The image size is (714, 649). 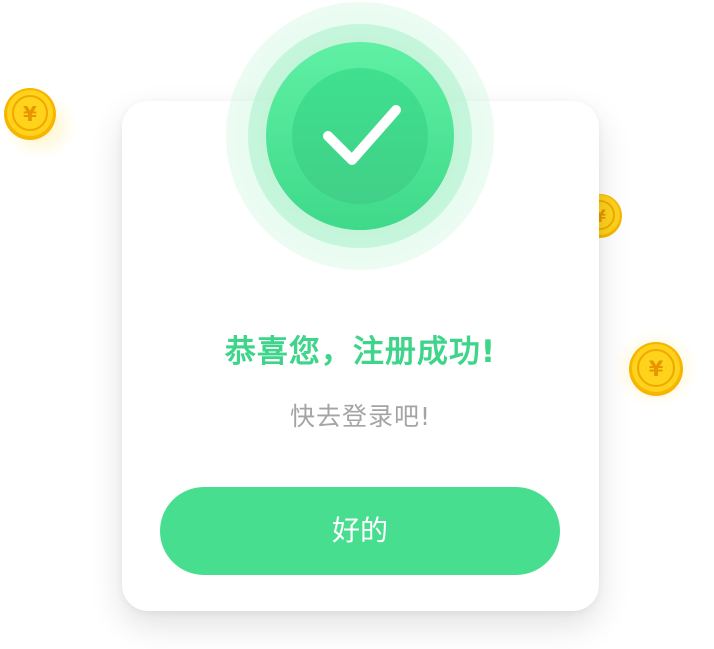 I want to click on login-prompt: 快去登录吧!, so click(x=360, y=416).